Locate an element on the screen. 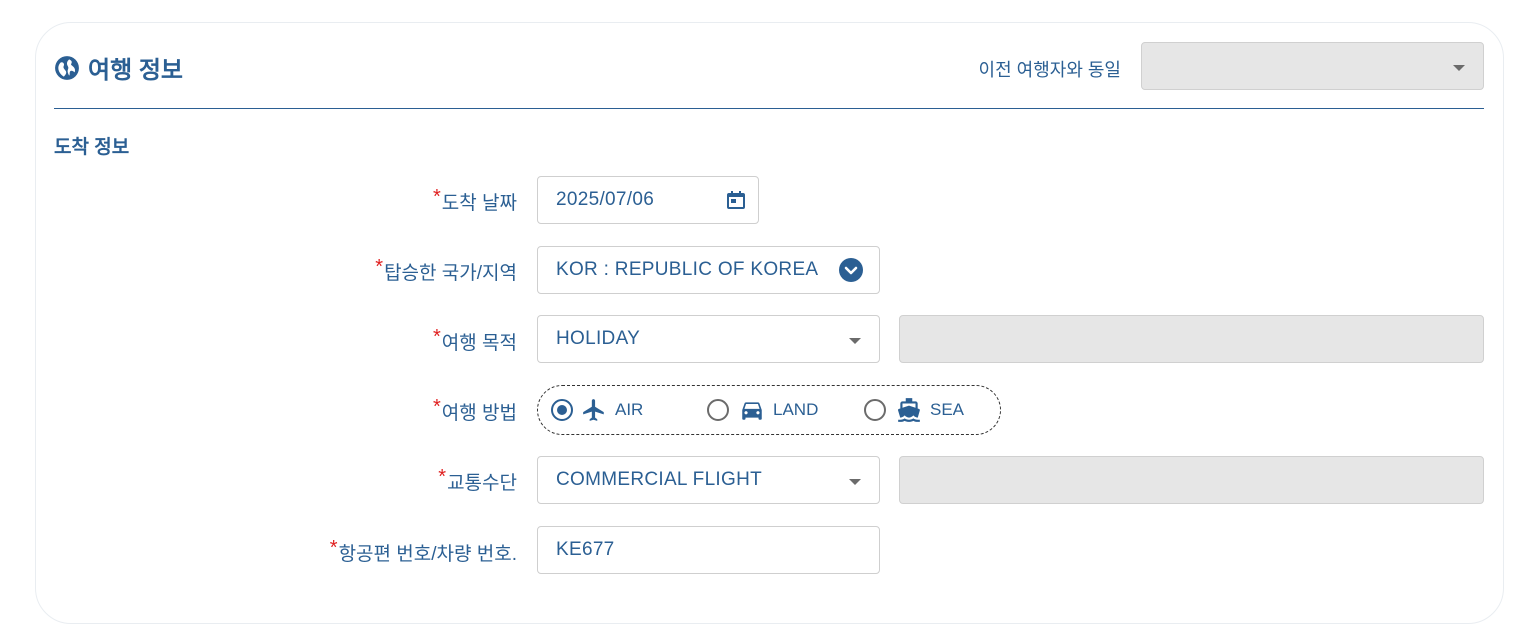 This screenshot has height=624, width=1528. car-icon is located at coordinates (752, 411).